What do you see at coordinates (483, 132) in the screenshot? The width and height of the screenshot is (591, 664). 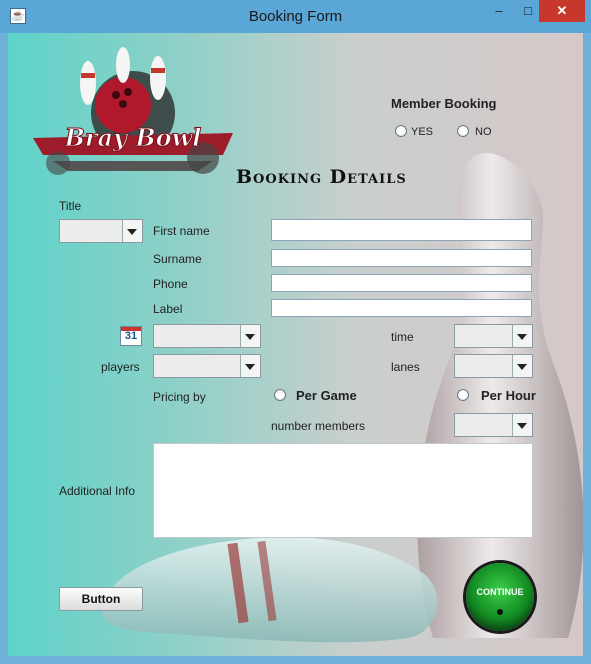 I see `member-no-label: NO` at bounding box center [483, 132].